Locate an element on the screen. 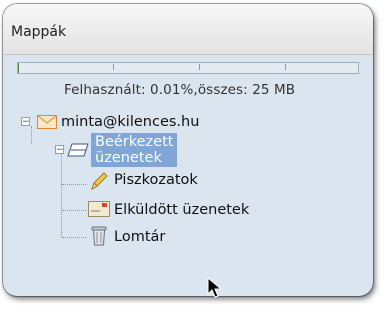 This screenshot has height=309, width=384. folder-item-trash: Lomtár is located at coordinates (139, 237).